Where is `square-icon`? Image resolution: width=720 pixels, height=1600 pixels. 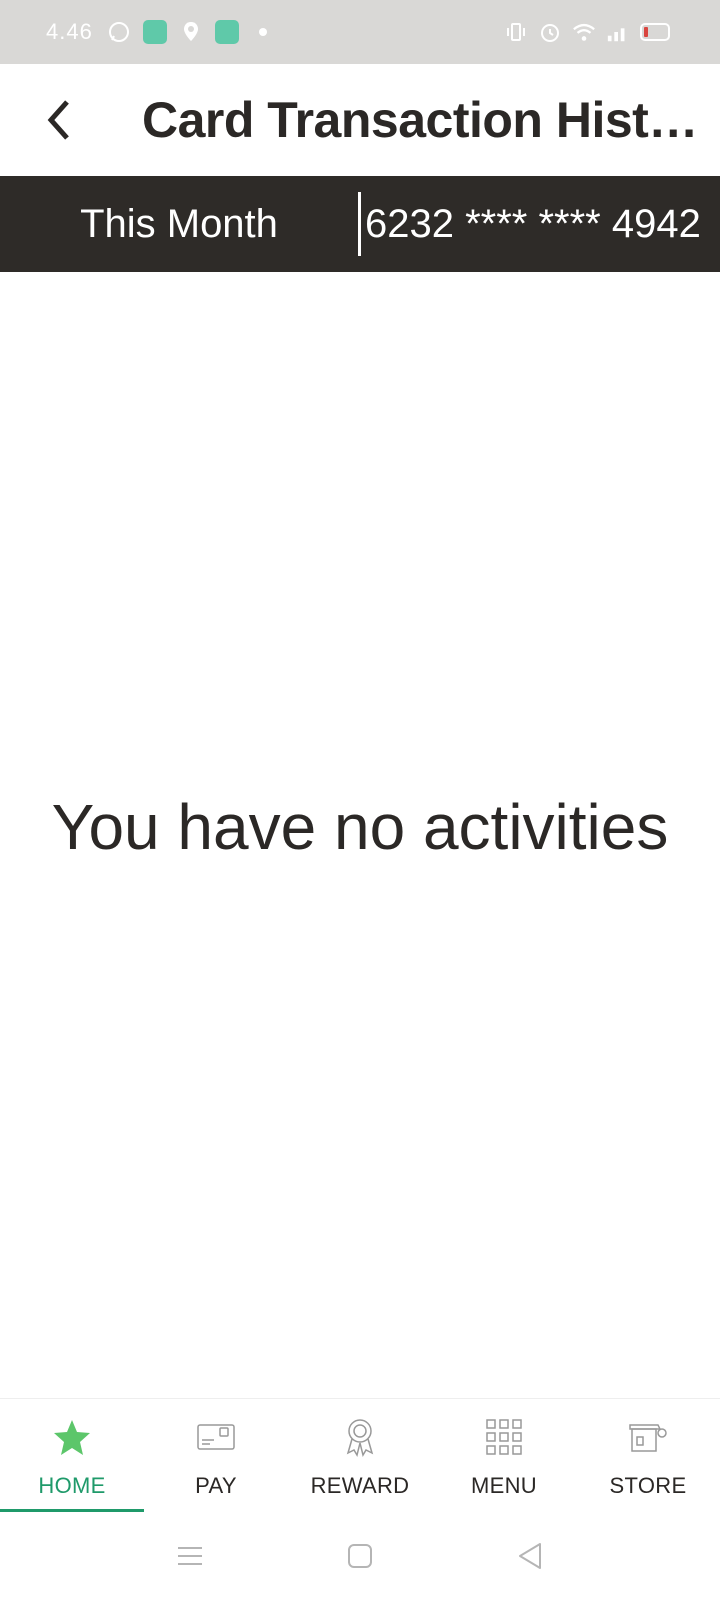
square-icon is located at coordinates (360, 1556).